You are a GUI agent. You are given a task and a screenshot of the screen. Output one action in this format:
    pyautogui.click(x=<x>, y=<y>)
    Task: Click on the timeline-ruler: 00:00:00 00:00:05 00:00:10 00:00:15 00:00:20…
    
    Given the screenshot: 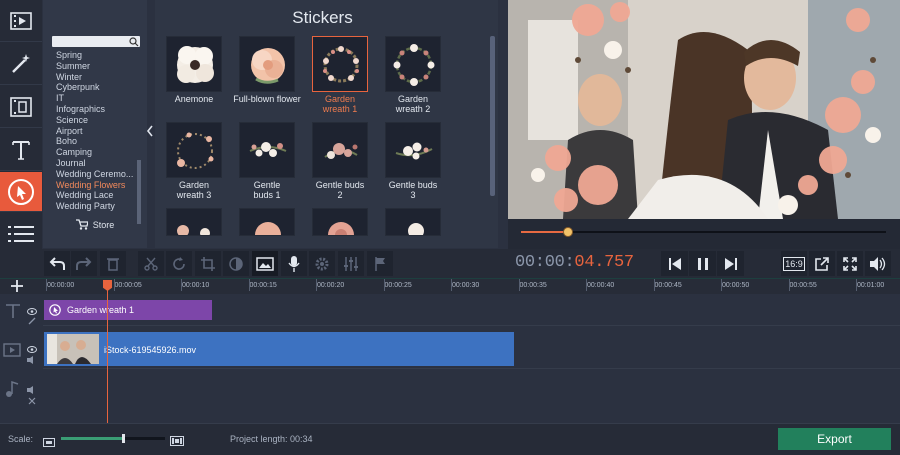 What is the action you would take?
    pyautogui.click(x=450, y=286)
    